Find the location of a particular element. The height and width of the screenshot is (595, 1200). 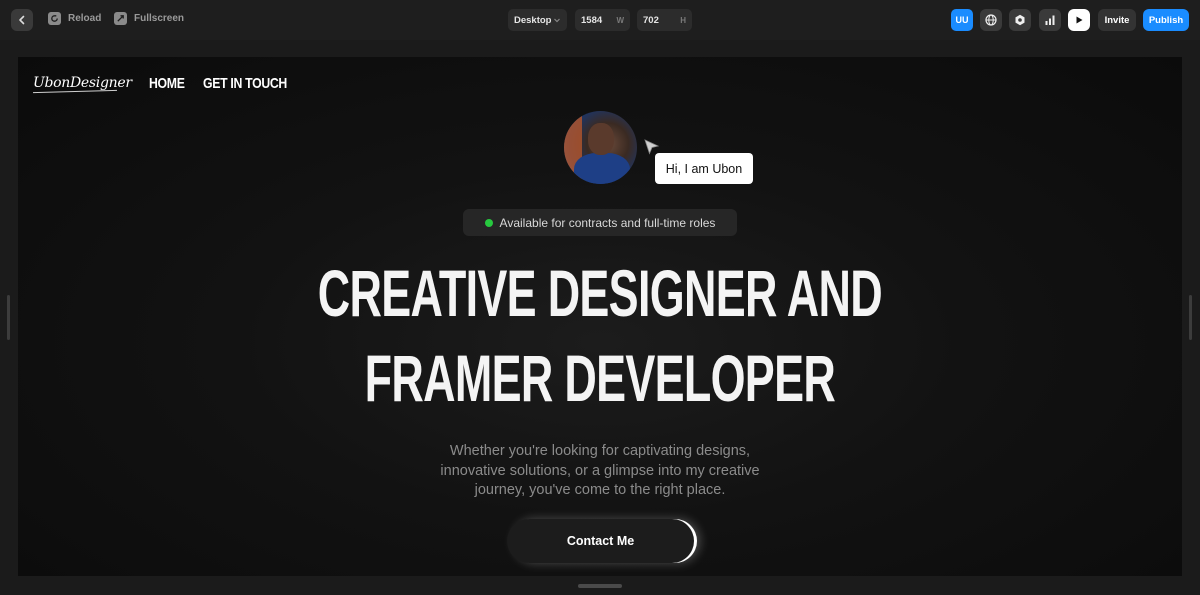

site-logo: UbonDesigner is located at coordinates (82, 83).